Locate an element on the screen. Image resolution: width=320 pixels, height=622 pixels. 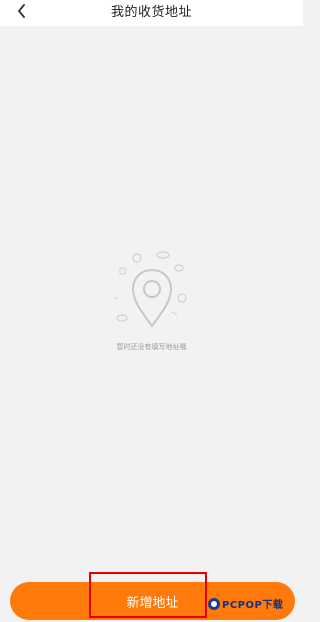
location-pin-icon is located at coordinates (150, 289).